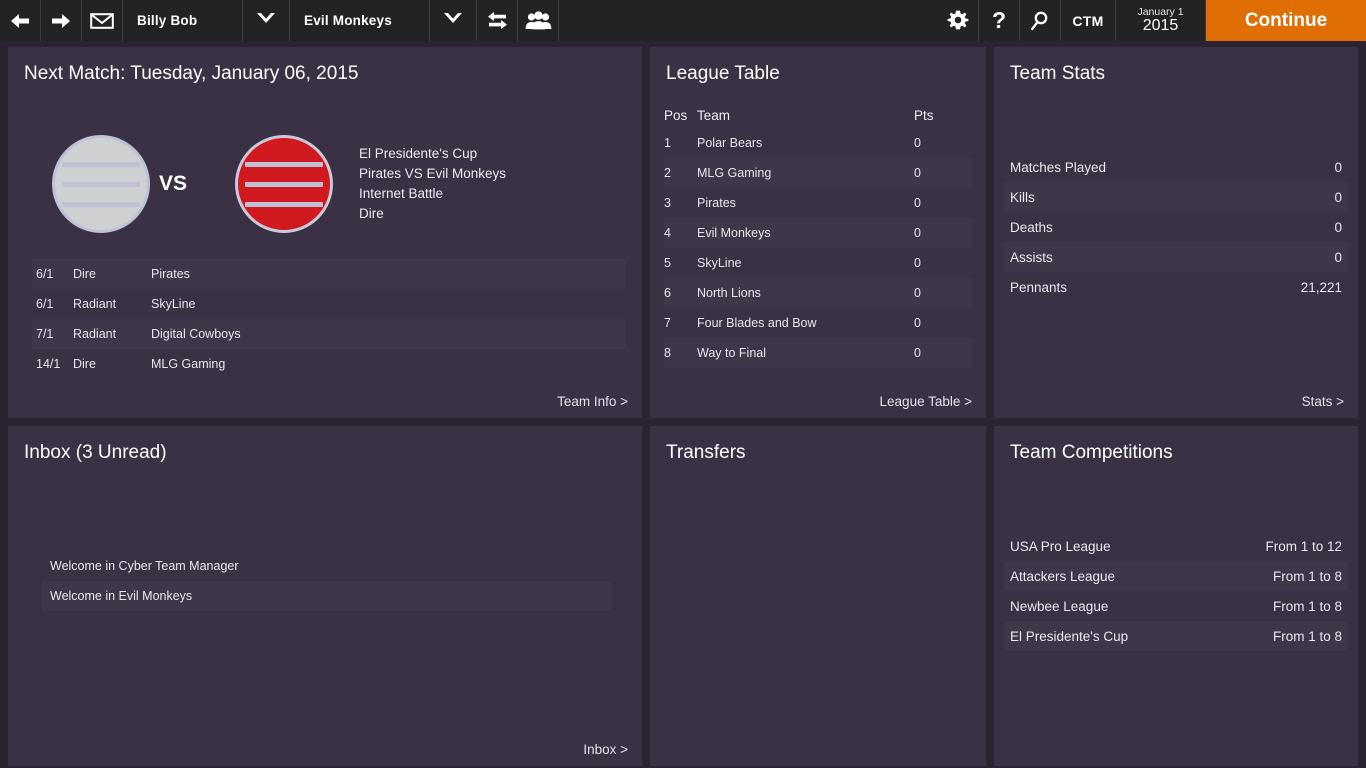 The image size is (1366, 768). What do you see at coordinates (1160, 25) in the screenshot?
I see `date-year-label: 2015` at bounding box center [1160, 25].